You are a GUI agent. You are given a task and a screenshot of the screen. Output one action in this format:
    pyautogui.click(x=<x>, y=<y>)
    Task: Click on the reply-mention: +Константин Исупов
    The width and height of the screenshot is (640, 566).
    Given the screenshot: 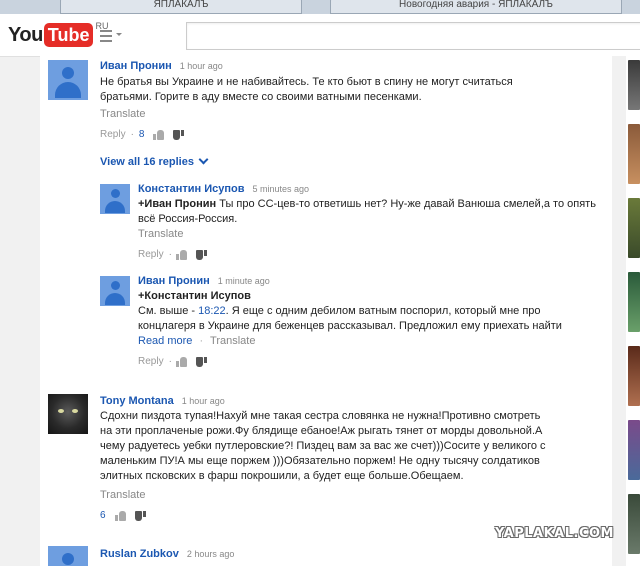 What is the action you would take?
    pyautogui.click(x=194, y=296)
    